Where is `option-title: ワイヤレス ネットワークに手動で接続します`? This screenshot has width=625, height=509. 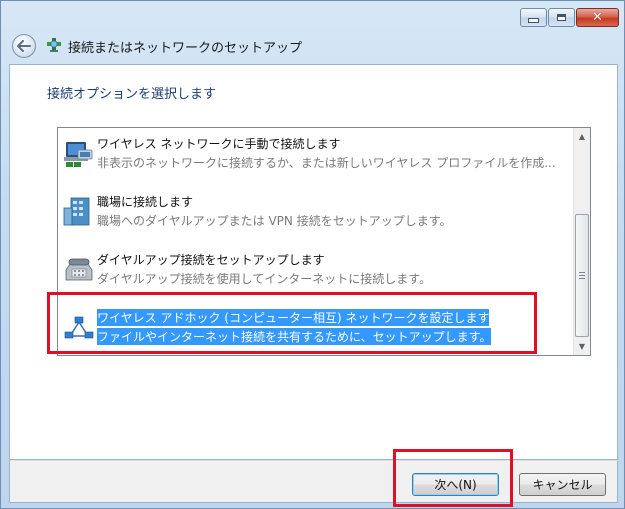
option-title: ワイヤレス ネットワークに手動で接続します is located at coordinates (219, 144).